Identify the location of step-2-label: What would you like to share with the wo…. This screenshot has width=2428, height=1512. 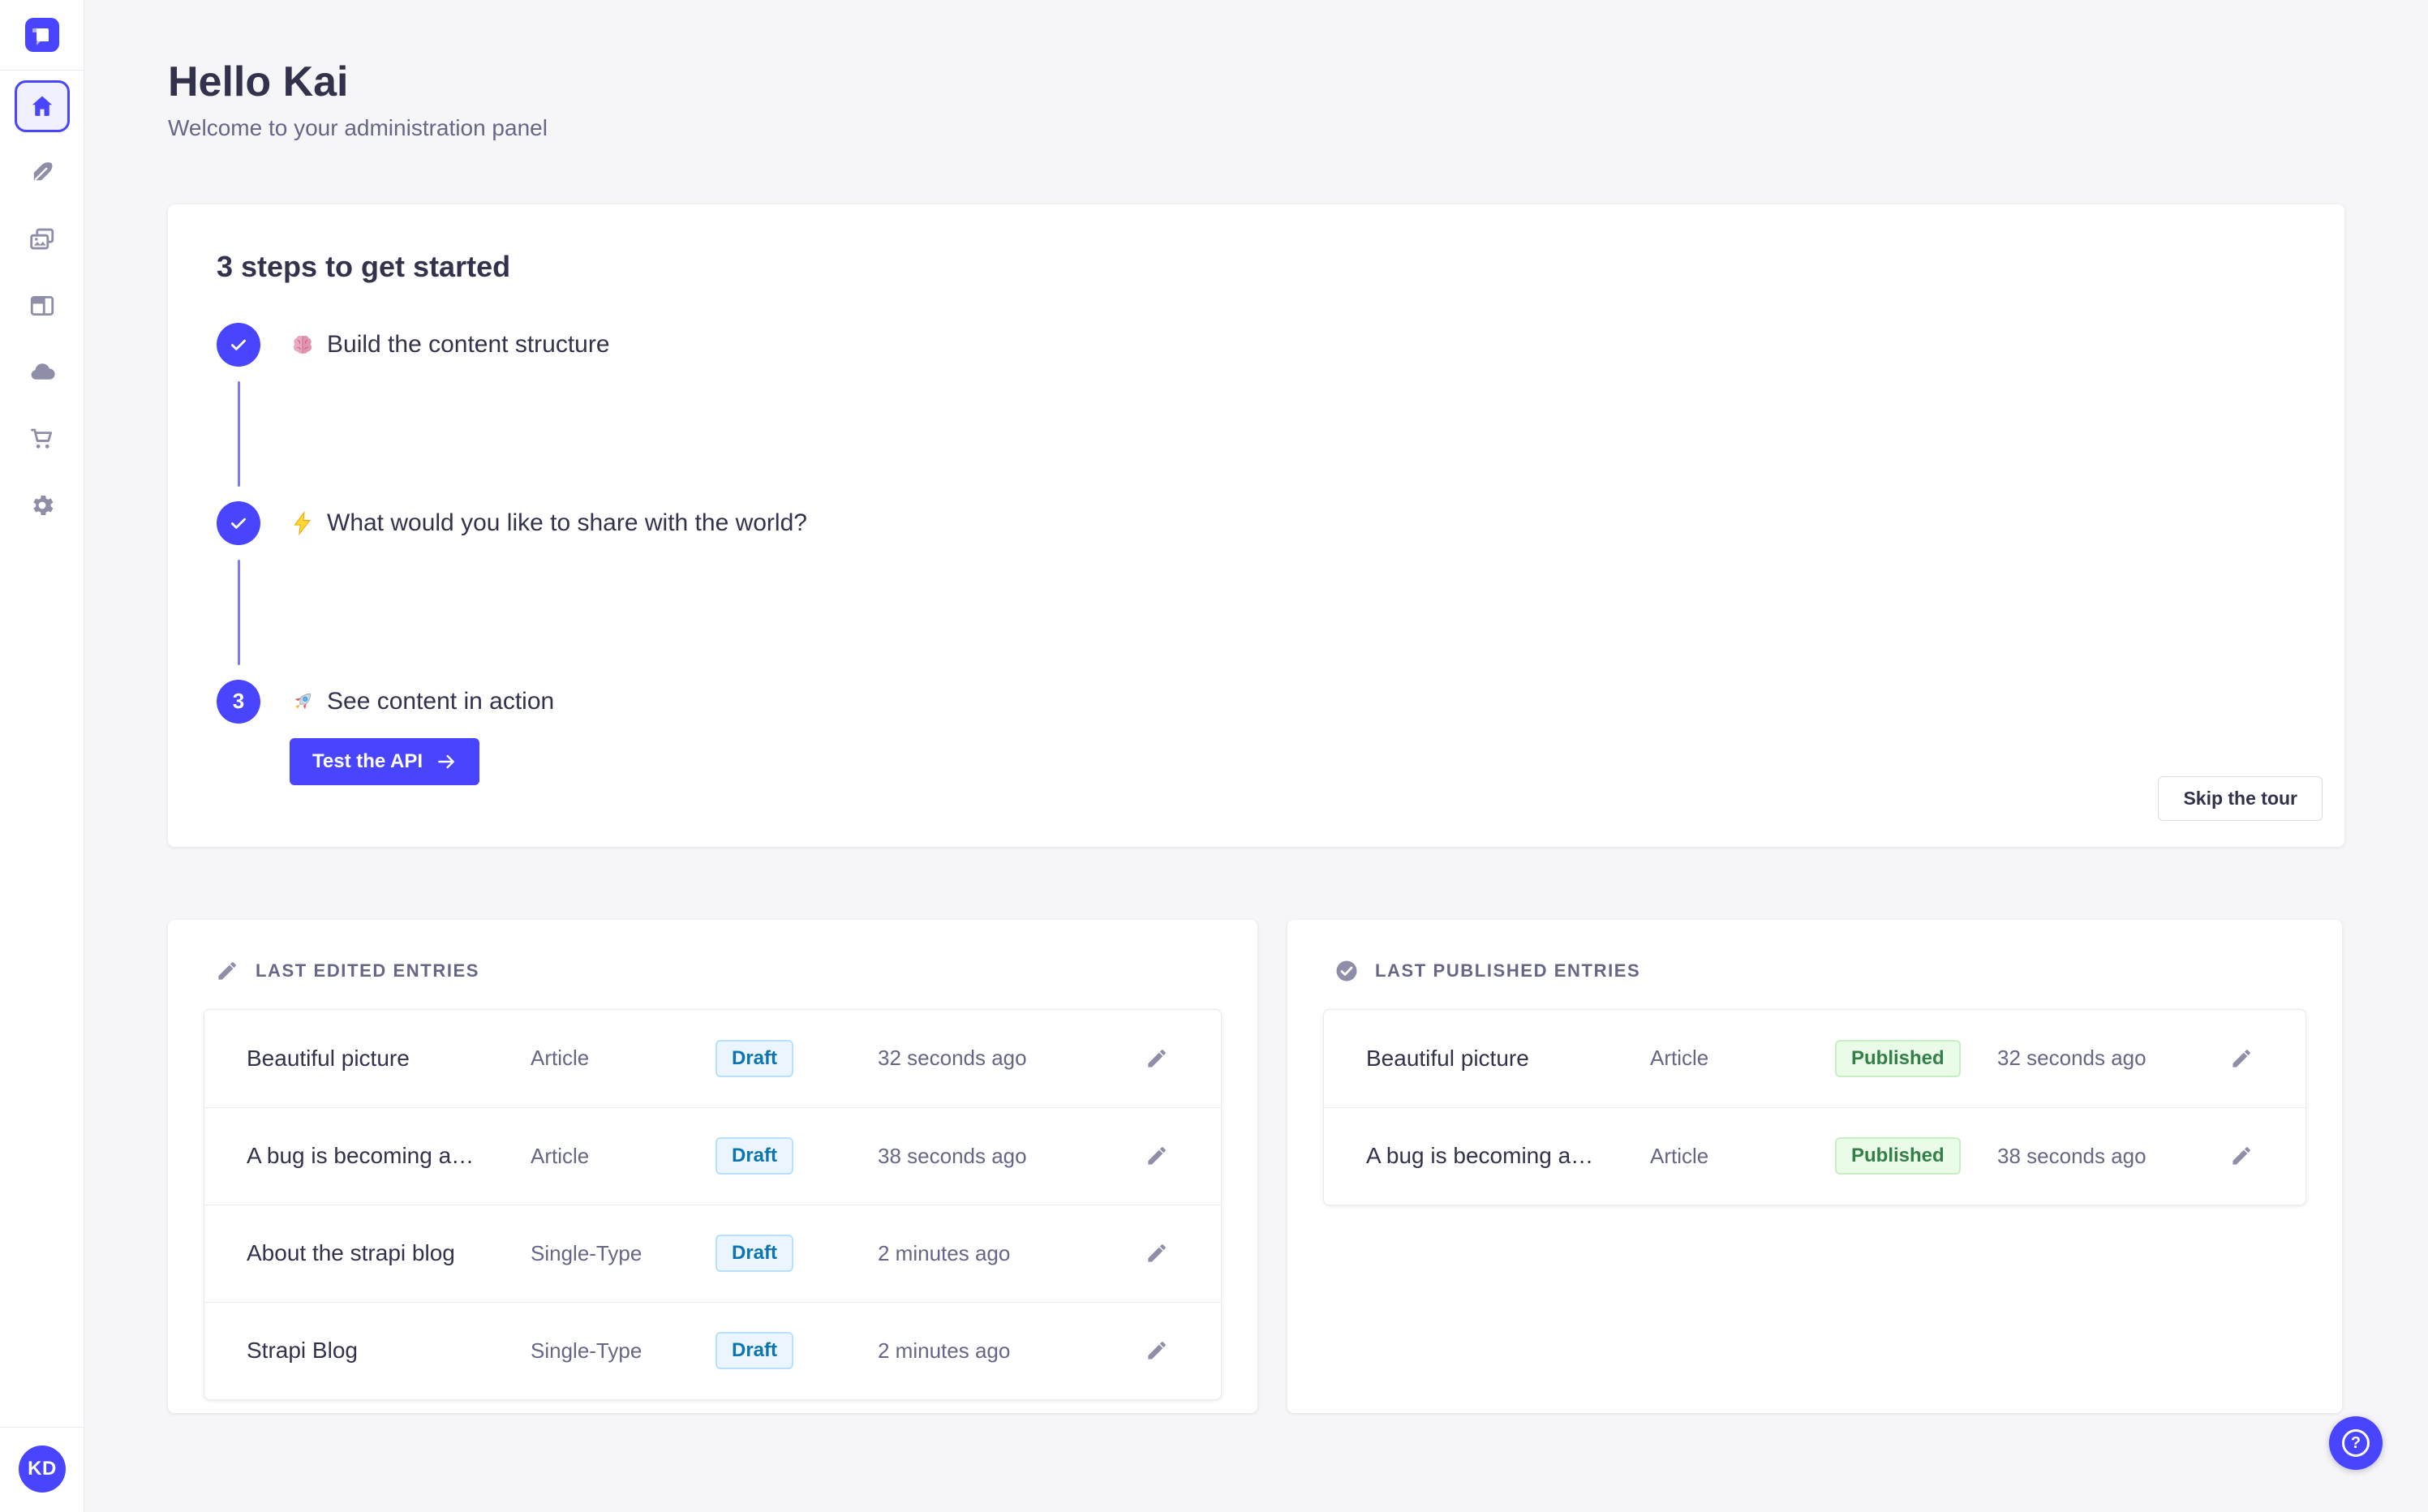
(567, 522).